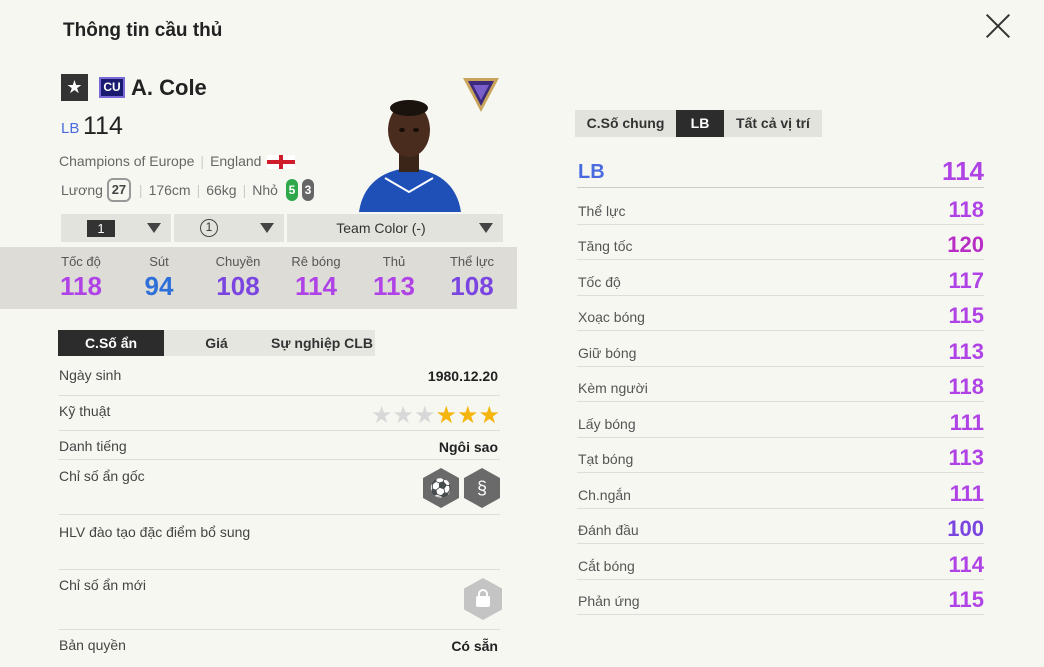 Image resolution: width=1044 pixels, height=667 pixels. Describe the element at coordinates (773, 123) in the screenshot. I see `tab-all-positions: Tất cả vị trí` at that location.